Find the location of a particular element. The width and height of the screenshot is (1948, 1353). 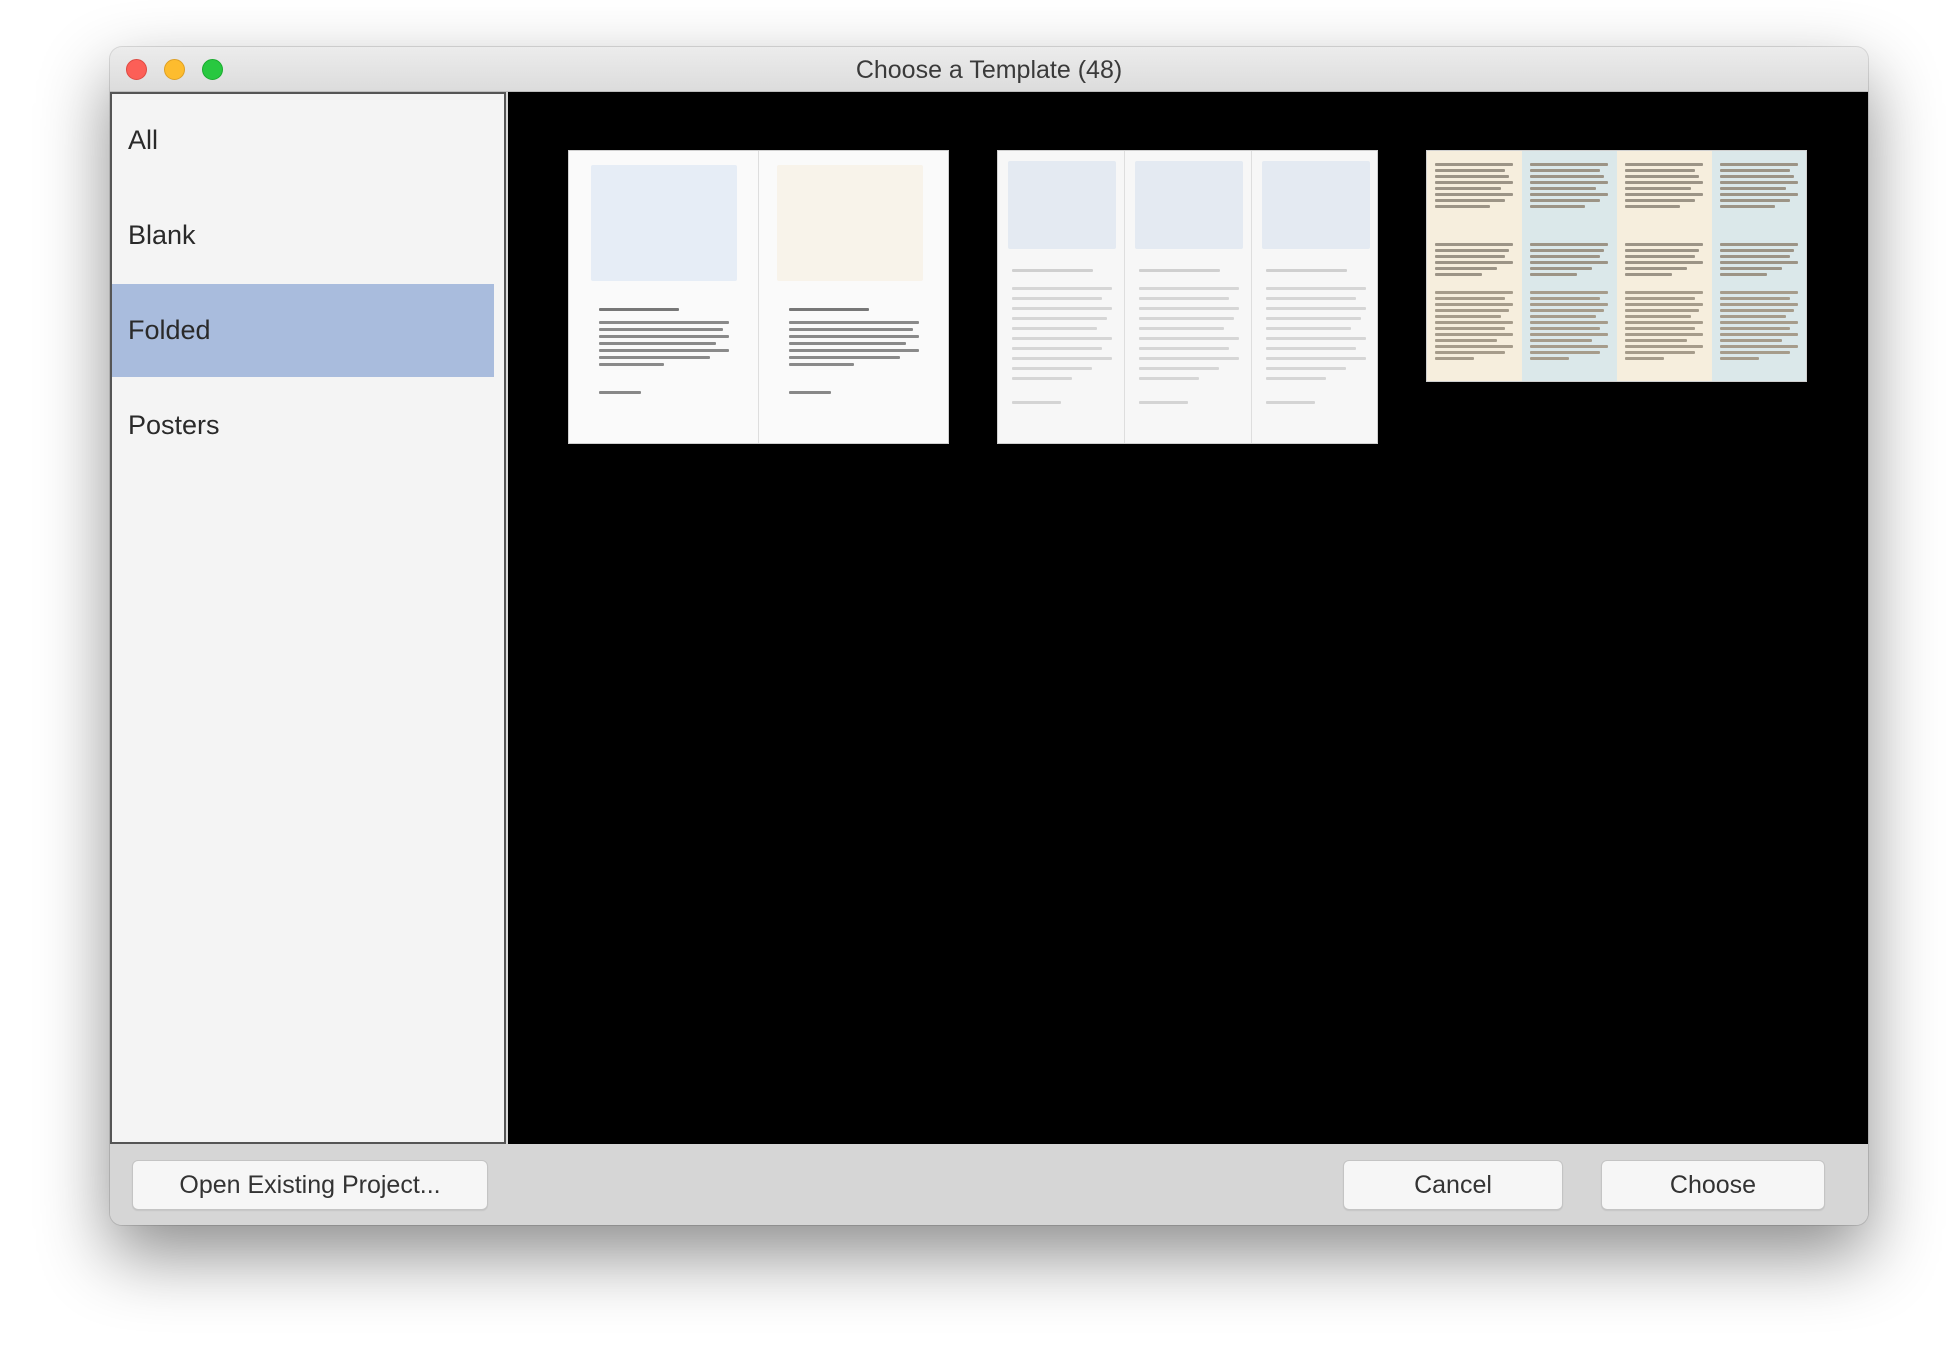

cancel-button: Cancel is located at coordinates (1453, 1185).